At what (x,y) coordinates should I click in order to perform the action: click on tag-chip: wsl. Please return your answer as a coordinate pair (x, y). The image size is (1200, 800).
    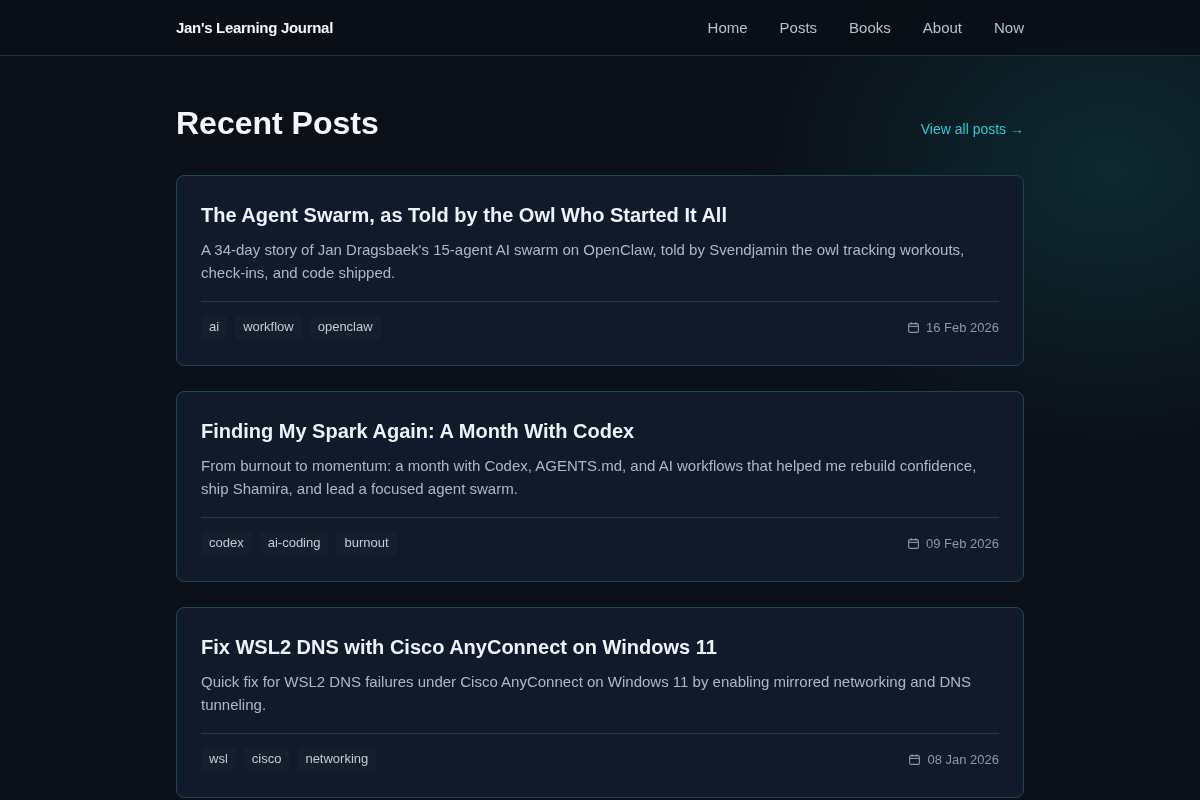
    Looking at the image, I should click on (218, 759).